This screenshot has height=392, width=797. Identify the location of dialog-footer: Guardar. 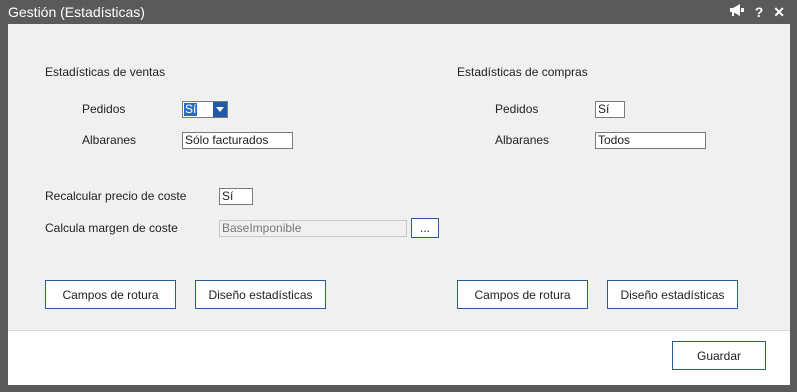
(399, 357).